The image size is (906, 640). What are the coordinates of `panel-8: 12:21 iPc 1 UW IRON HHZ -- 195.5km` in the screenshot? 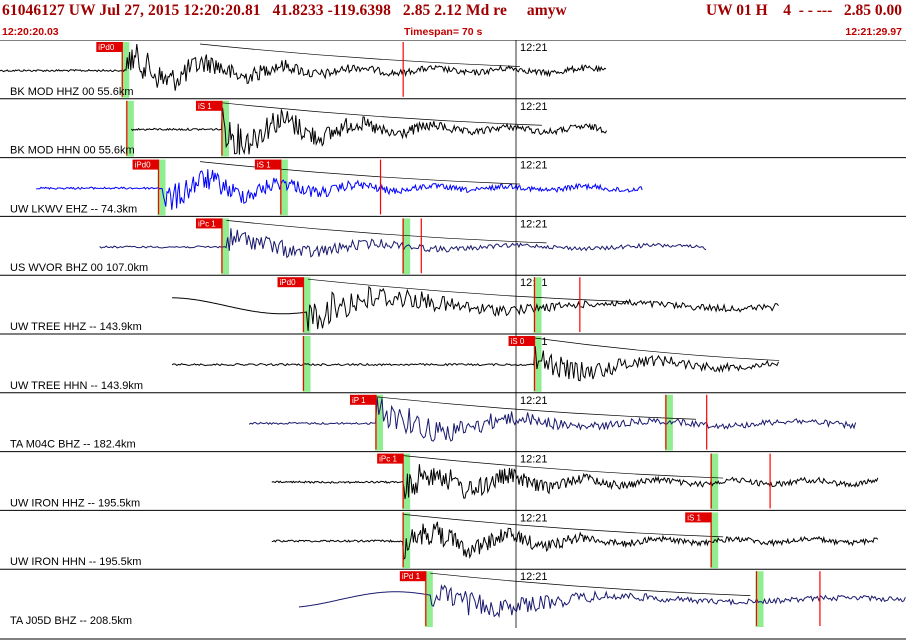 It's located at (453, 481).